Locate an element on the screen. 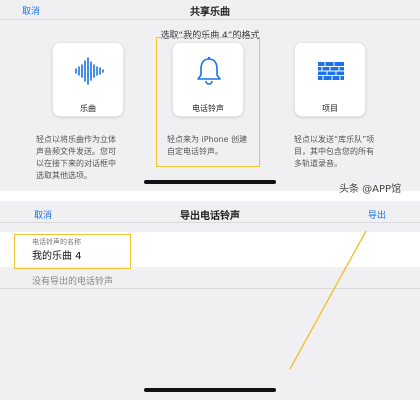 The height and width of the screenshot is (400, 420). option-project-card: 项目 is located at coordinates (330, 79).